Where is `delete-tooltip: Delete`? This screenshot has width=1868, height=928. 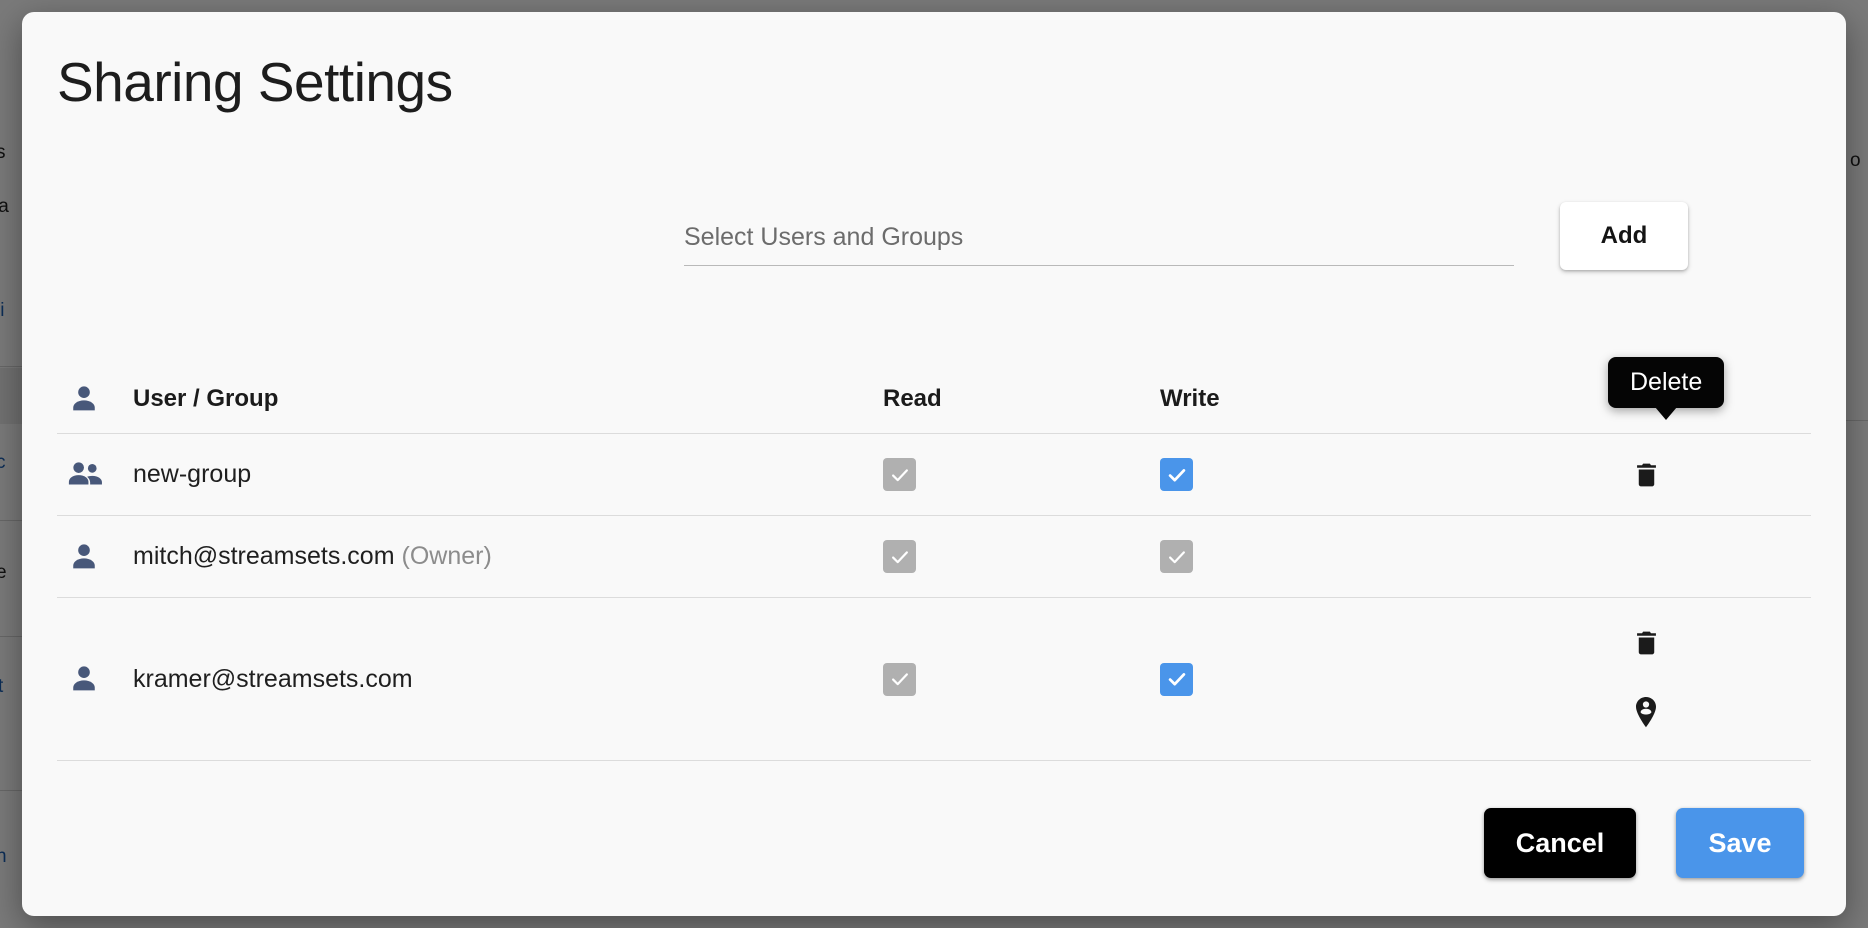 delete-tooltip: Delete is located at coordinates (1666, 388).